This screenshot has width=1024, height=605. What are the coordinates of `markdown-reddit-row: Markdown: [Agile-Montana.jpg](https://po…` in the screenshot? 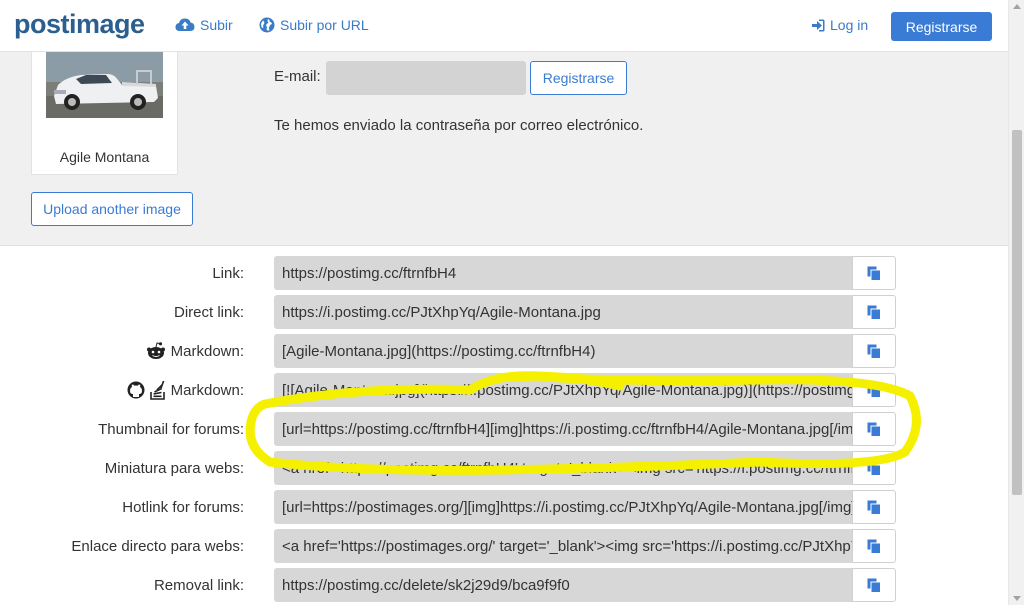 It's located at (504, 351).